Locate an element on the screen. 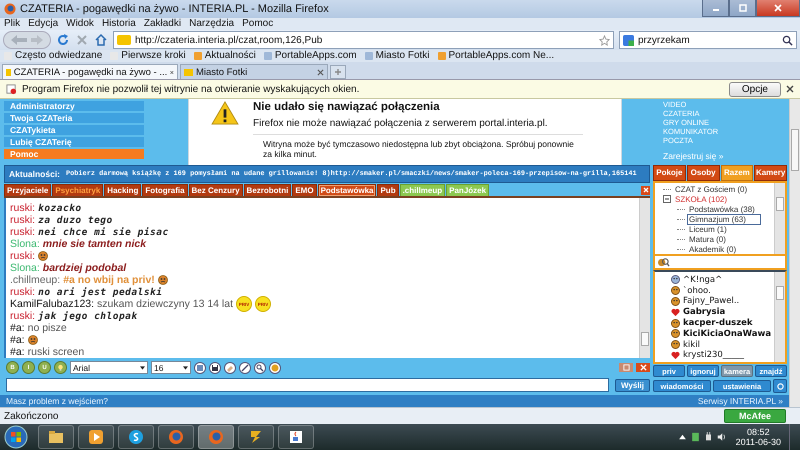 This screenshot has width=800, height=450. window-title: CZATERIA - pogawędki na żywo - INTERIA.PL - Mozilla Firefox is located at coordinates (174, 9).